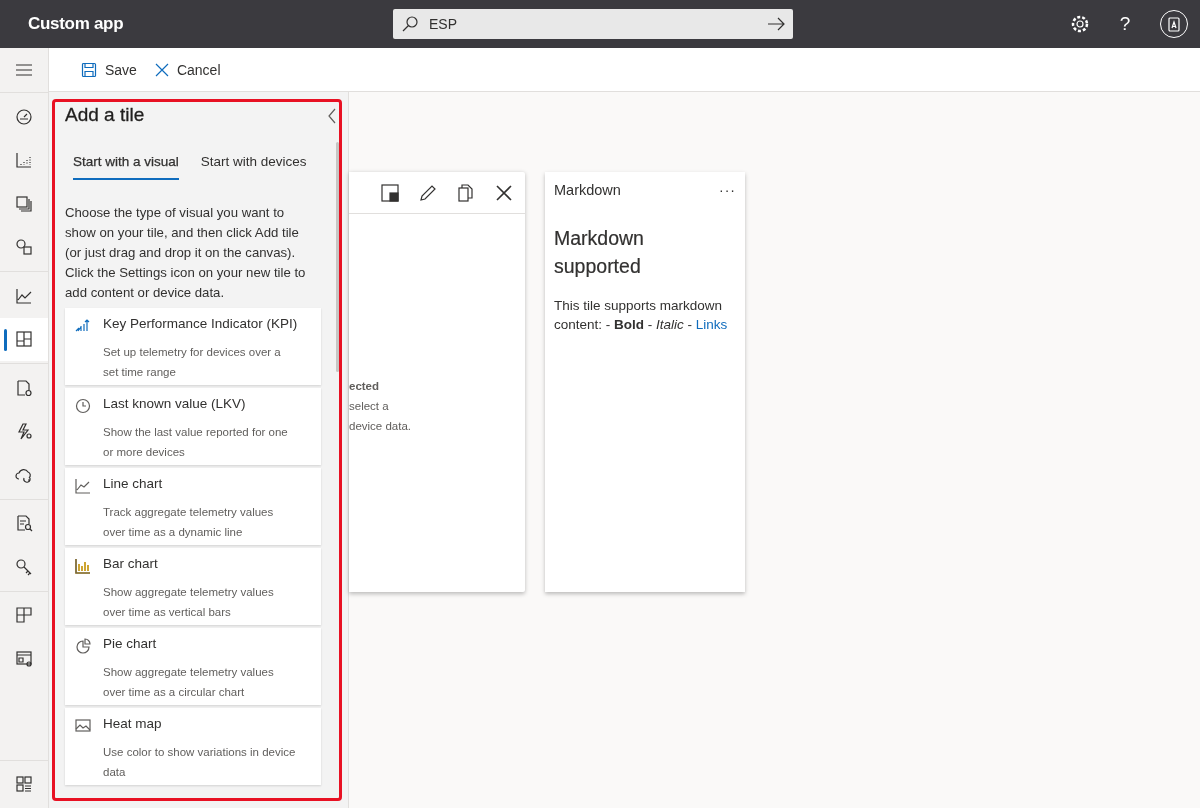 This screenshot has height=808, width=1200. Describe the element at coordinates (24, 116) in the screenshot. I see `gauge-icon` at that location.